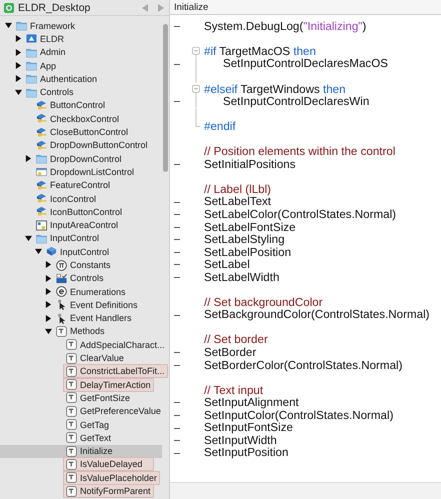  What do you see at coordinates (250, 164) in the screenshot?
I see `code-line: SetInitialPositions` at bounding box center [250, 164].